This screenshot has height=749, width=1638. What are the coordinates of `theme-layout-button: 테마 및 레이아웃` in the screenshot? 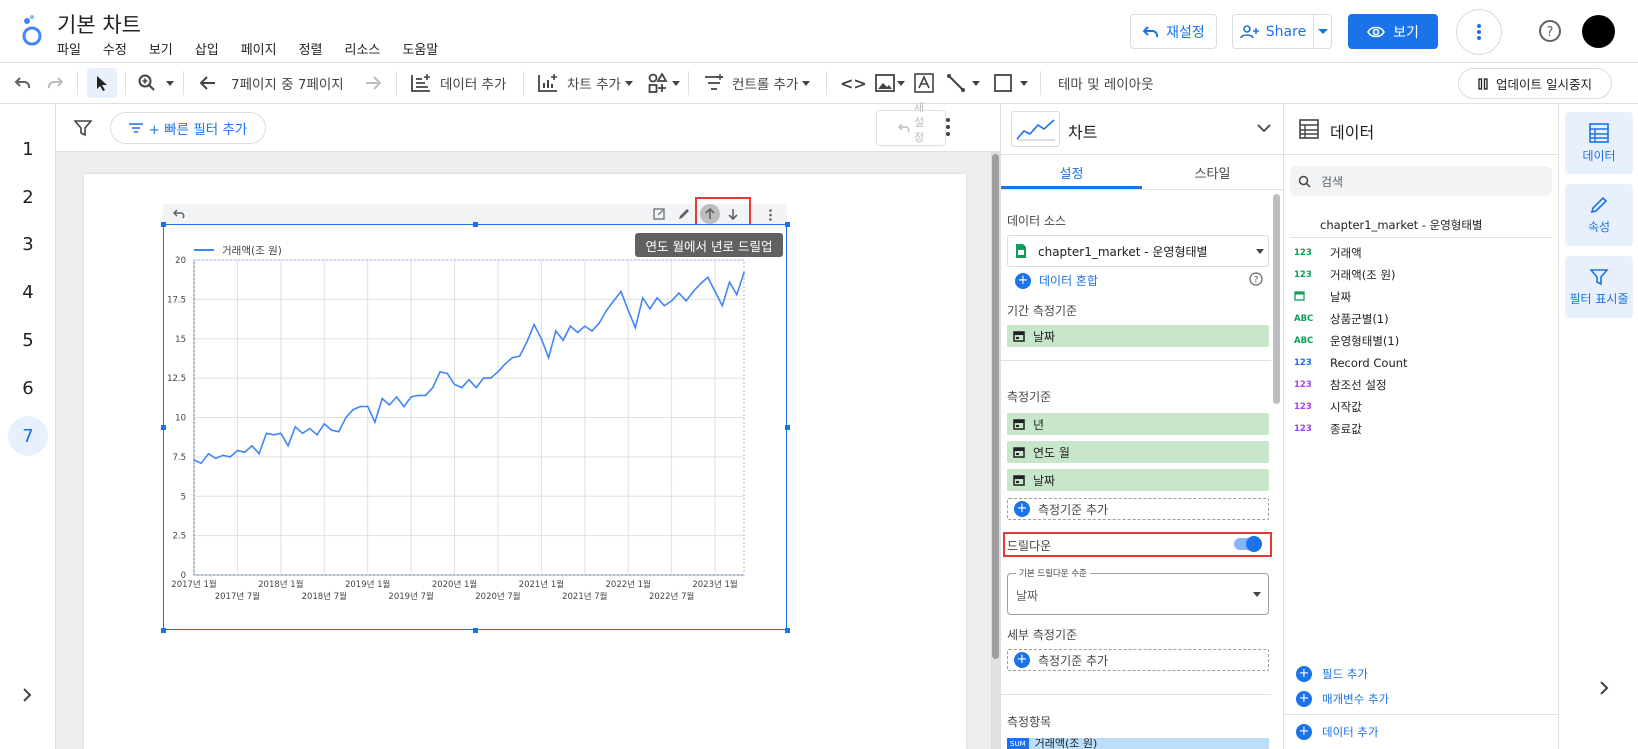 It's located at (1106, 83).